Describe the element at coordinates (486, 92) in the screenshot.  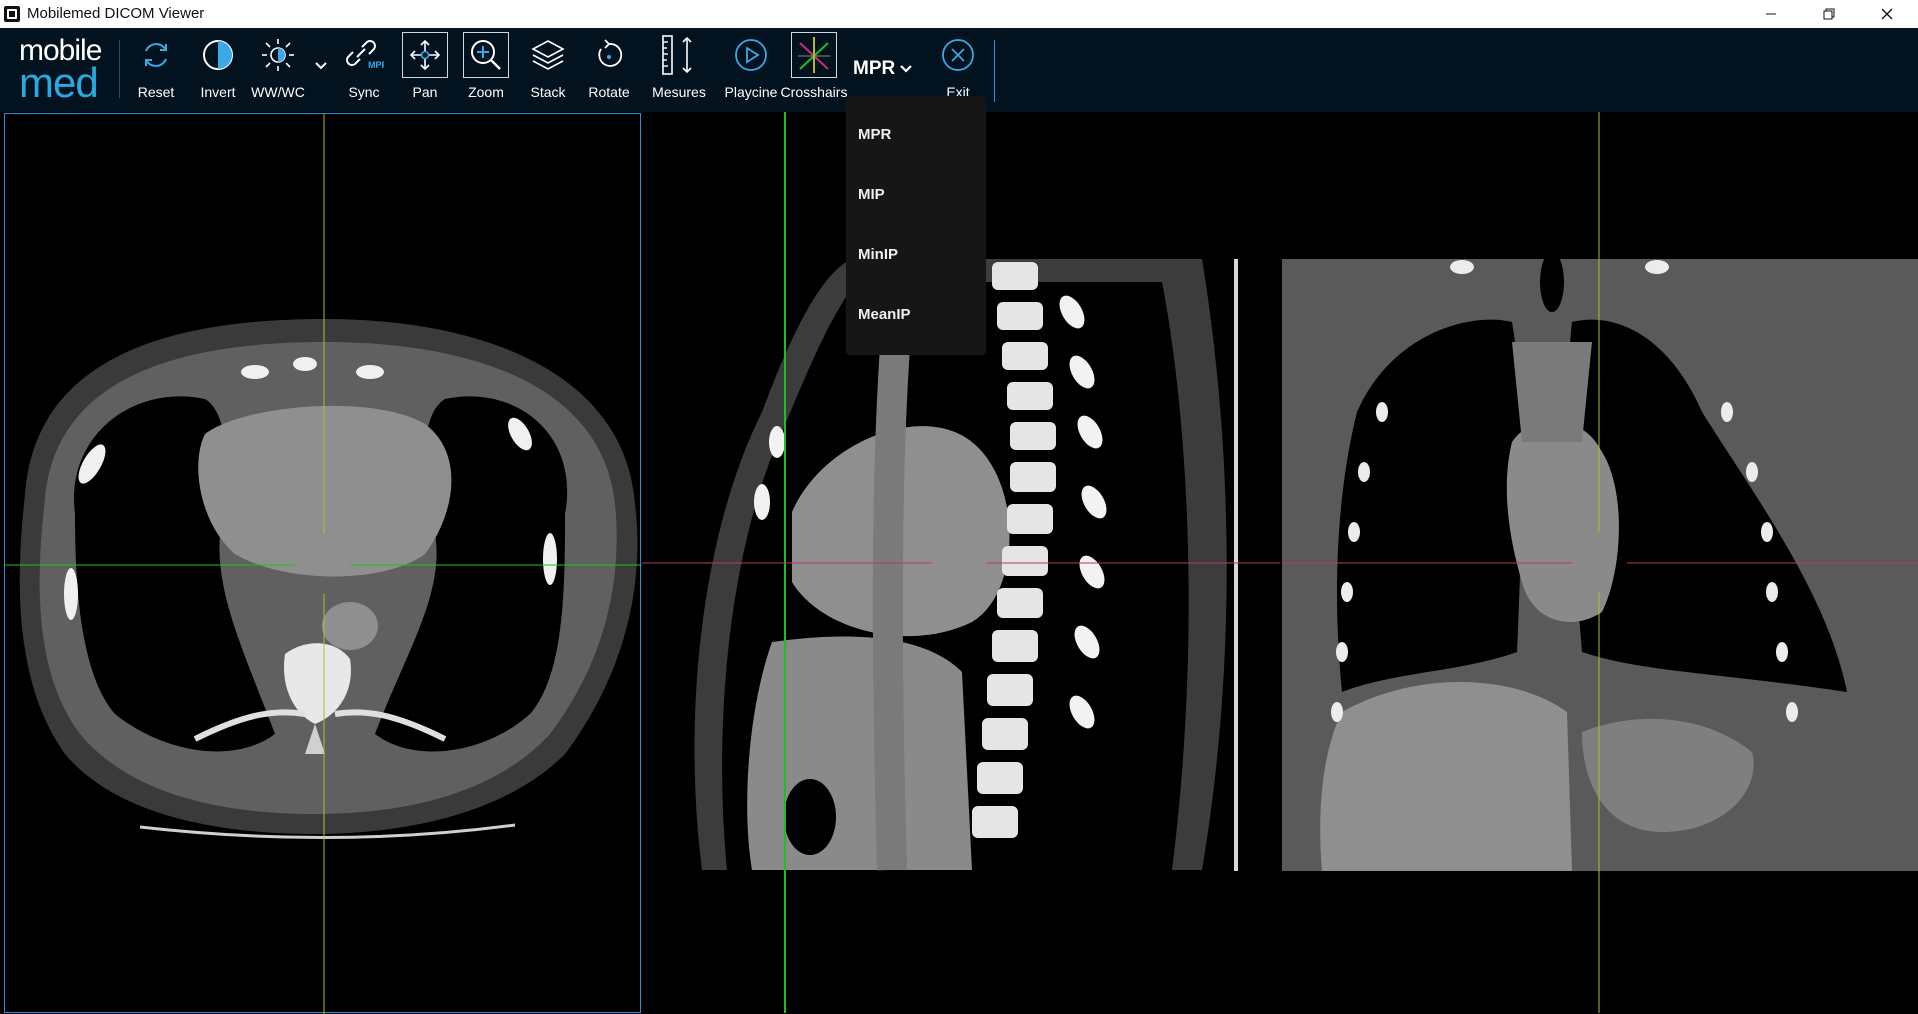
I see `zoom-label: Zoom` at that location.